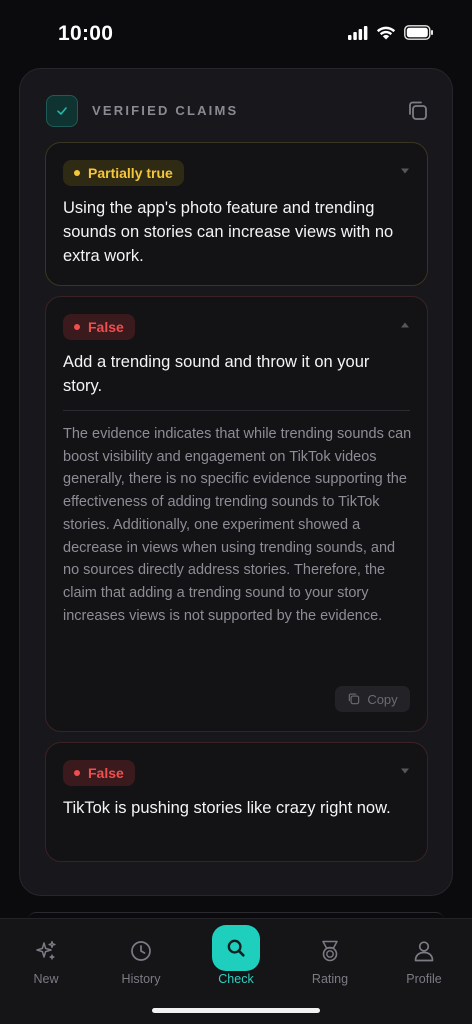  What do you see at coordinates (418, 32) in the screenshot?
I see `battery-icon` at bounding box center [418, 32].